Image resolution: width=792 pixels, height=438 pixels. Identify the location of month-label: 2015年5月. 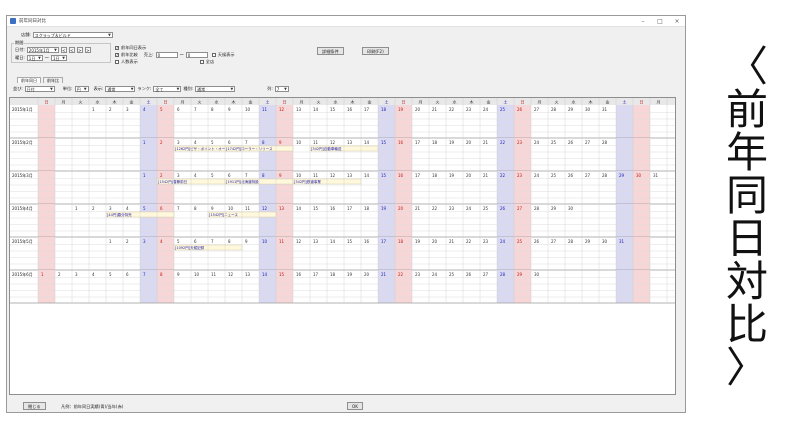
(22, 241).